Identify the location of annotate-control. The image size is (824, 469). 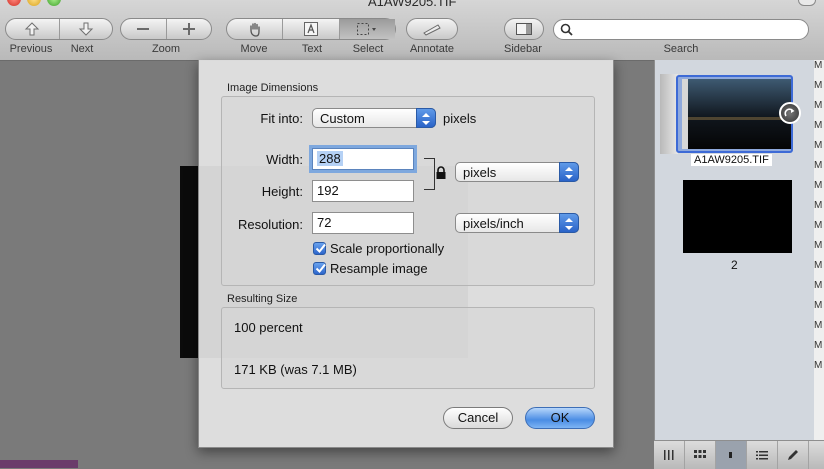
(432, 29).